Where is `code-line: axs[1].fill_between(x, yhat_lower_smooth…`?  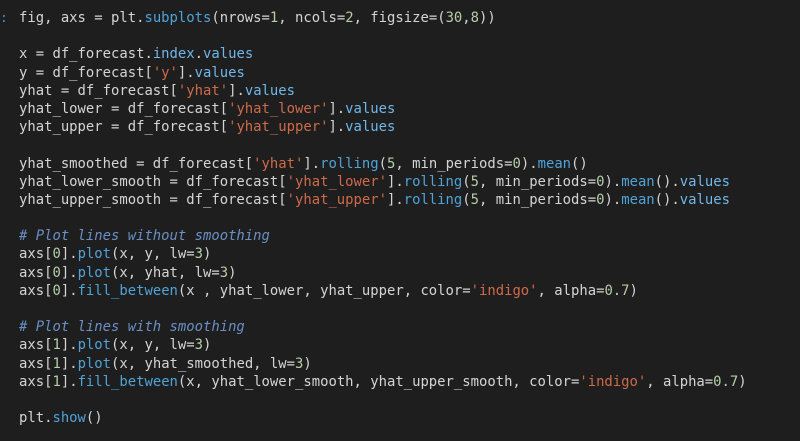
code-line: axs[1].fill_between(x, yhat_lower_smooth… is located at coordinates (406, 382).